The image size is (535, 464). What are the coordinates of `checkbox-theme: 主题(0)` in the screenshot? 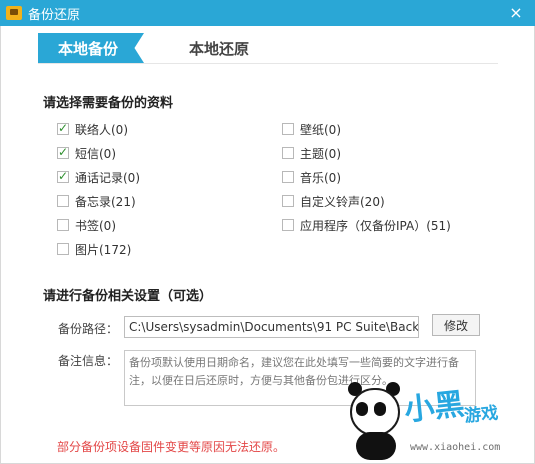 It's located at (311, 153).